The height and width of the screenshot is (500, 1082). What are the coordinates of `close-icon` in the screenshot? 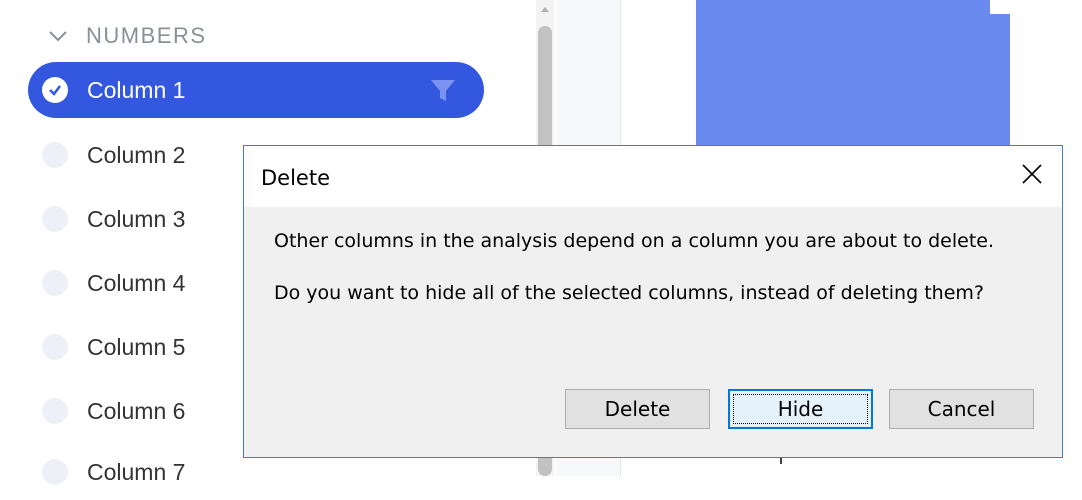 It's located at (1032, 174).